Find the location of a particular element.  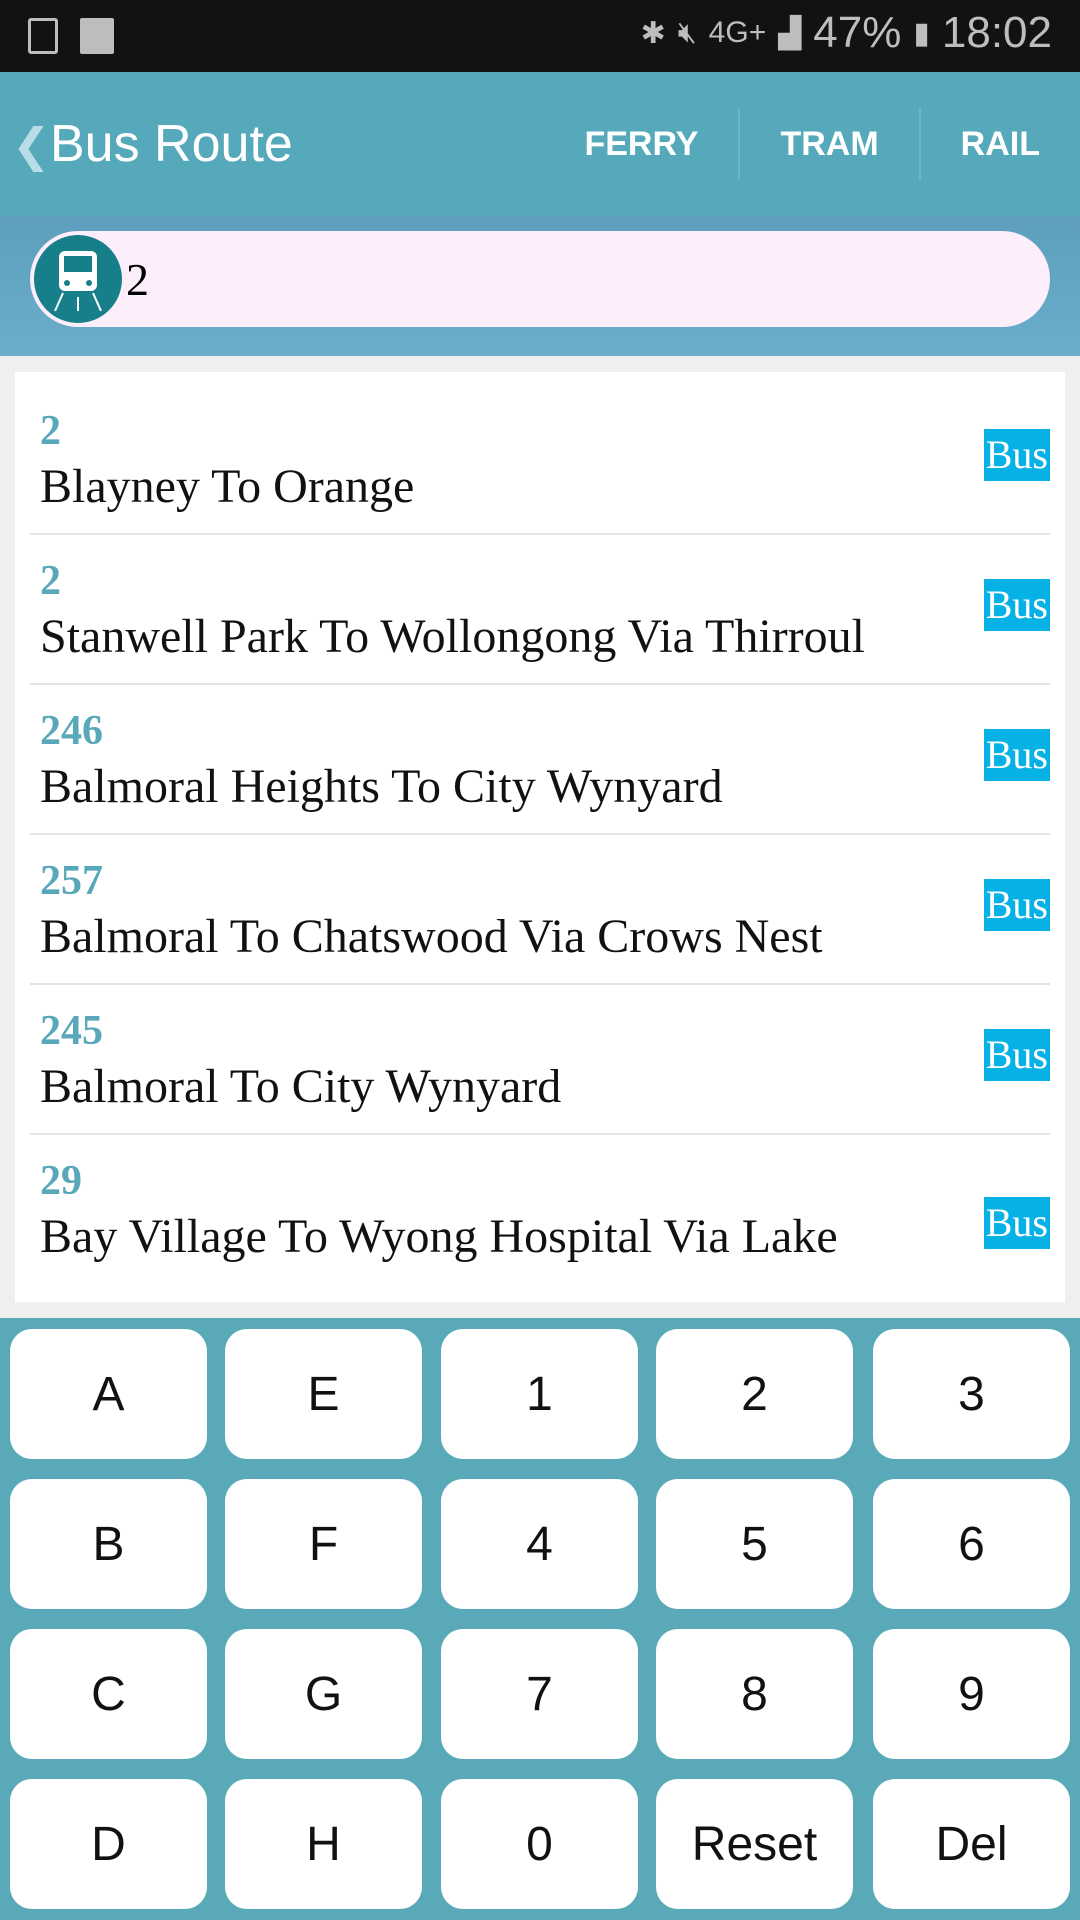

back-chevron-icon: ❮ is located at coordinates (31, 145).